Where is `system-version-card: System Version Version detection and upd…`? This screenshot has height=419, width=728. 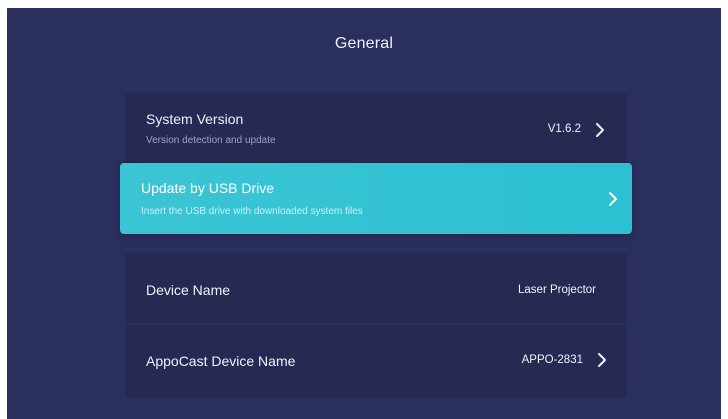
system-version-card: System Version Version detection and upd… is located at coordinates (376, 130).